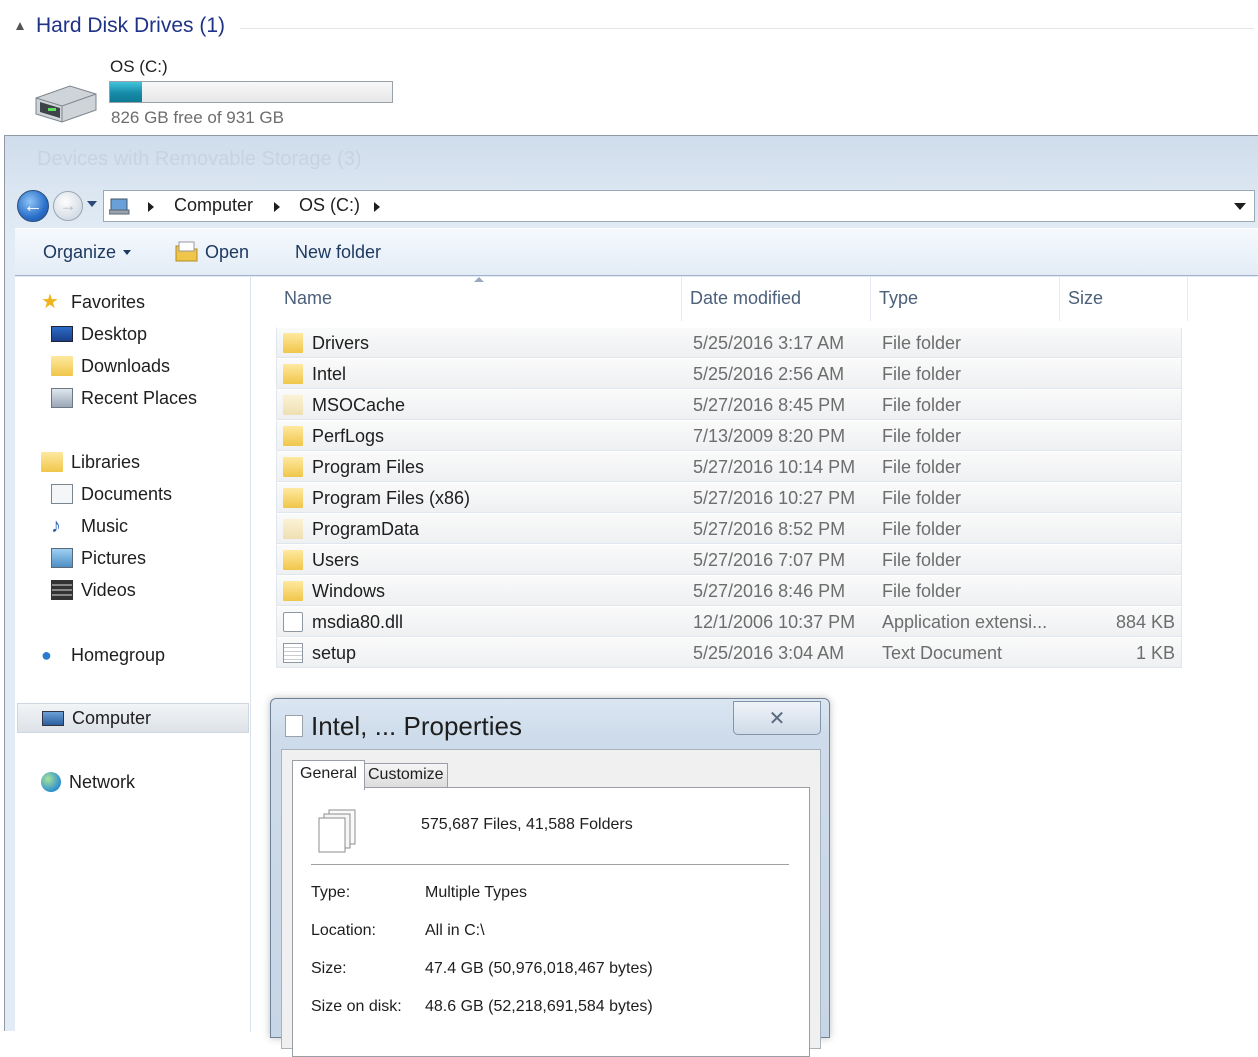 Image resolution: width=1258 pixels, height=1057 pixels. I want to click on nav-music: ♪ Music, so click(89, 526).